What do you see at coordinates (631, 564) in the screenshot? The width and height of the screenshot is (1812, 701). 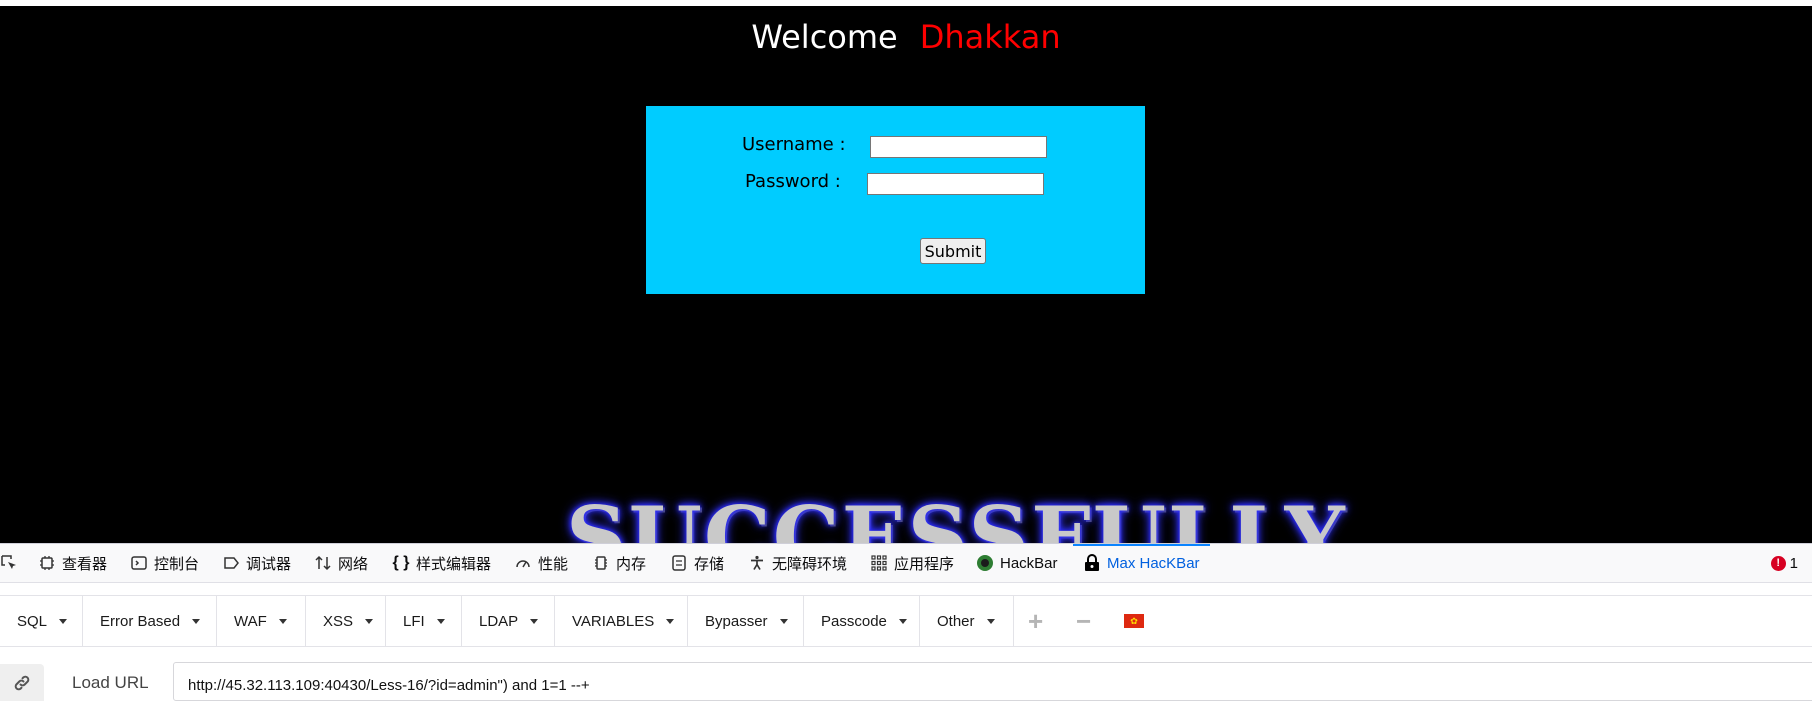 I see `tab-label: 内存` at bounding box center [631, 564].